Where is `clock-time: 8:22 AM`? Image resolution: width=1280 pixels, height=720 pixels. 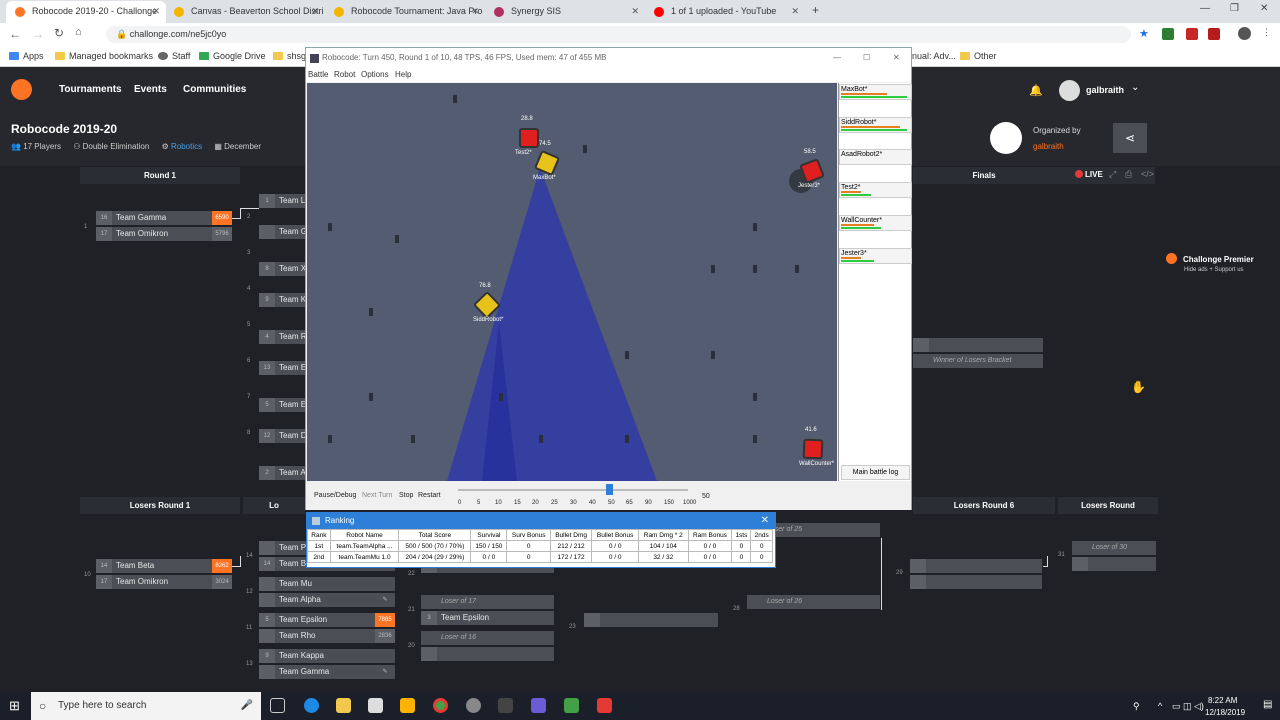
clock-time: 8:22 AM is located at coordinates (1222, 700).